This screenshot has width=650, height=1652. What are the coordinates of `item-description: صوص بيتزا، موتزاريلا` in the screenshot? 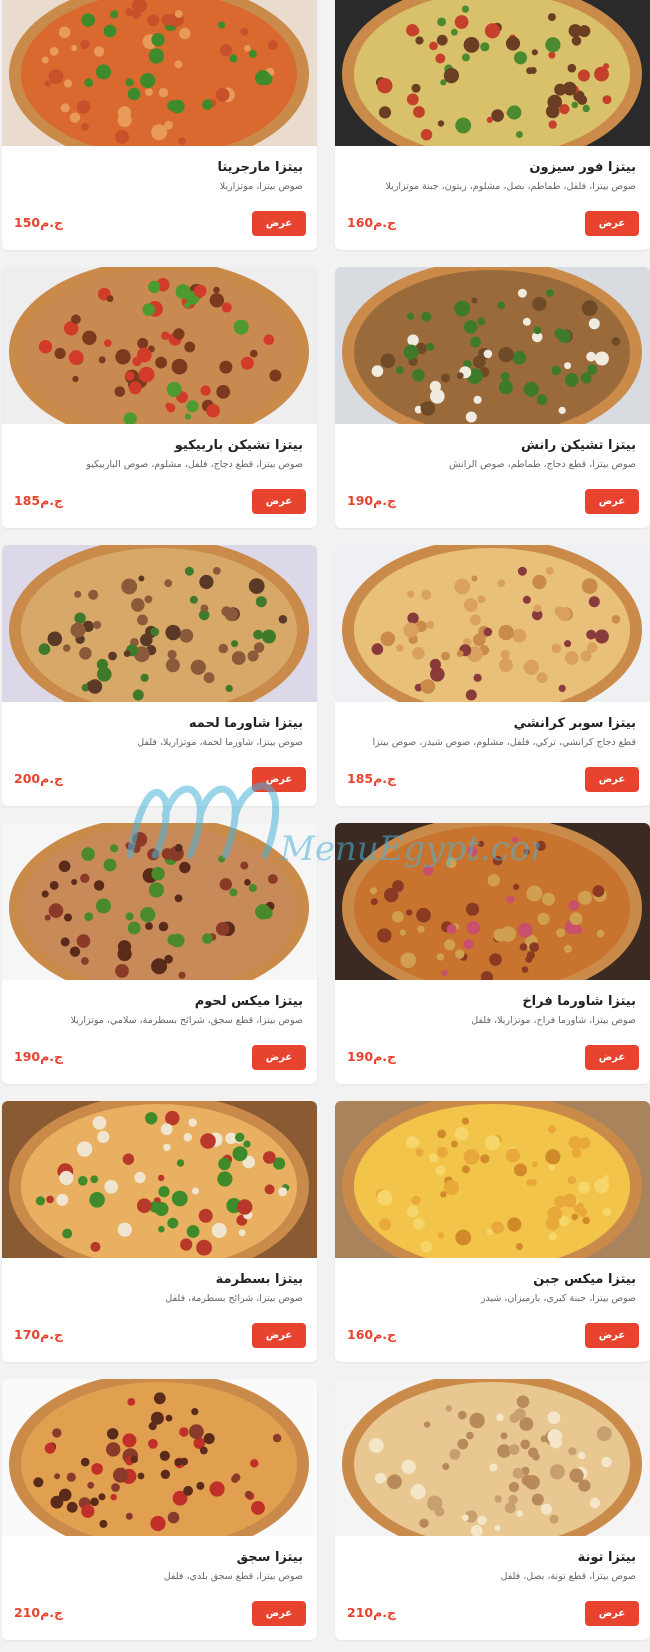 It's located at (261, 186).